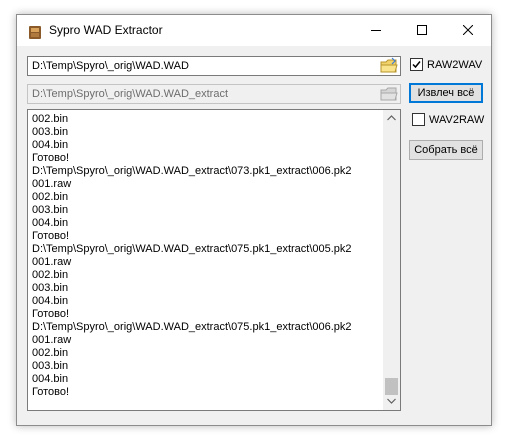 The width and height of the screenshot is (510, 446). I want to click on close-icon, so click(468, 30).